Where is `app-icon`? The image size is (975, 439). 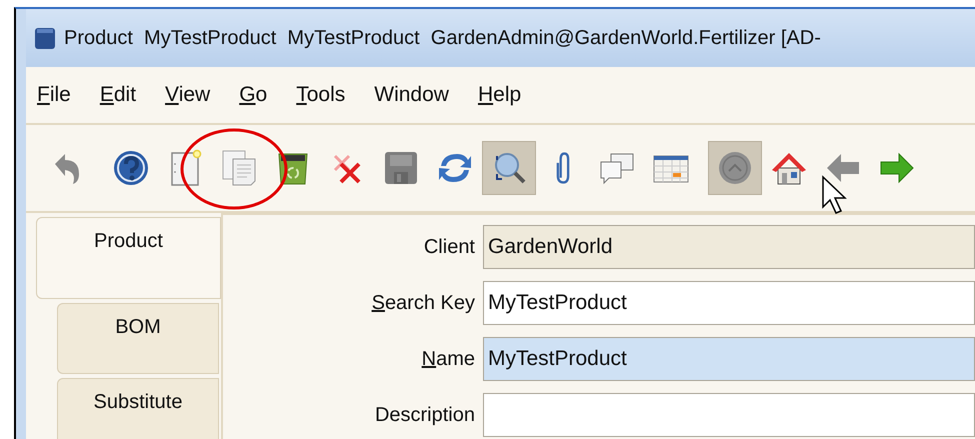 app-icon is located at coordinates (45, 38).